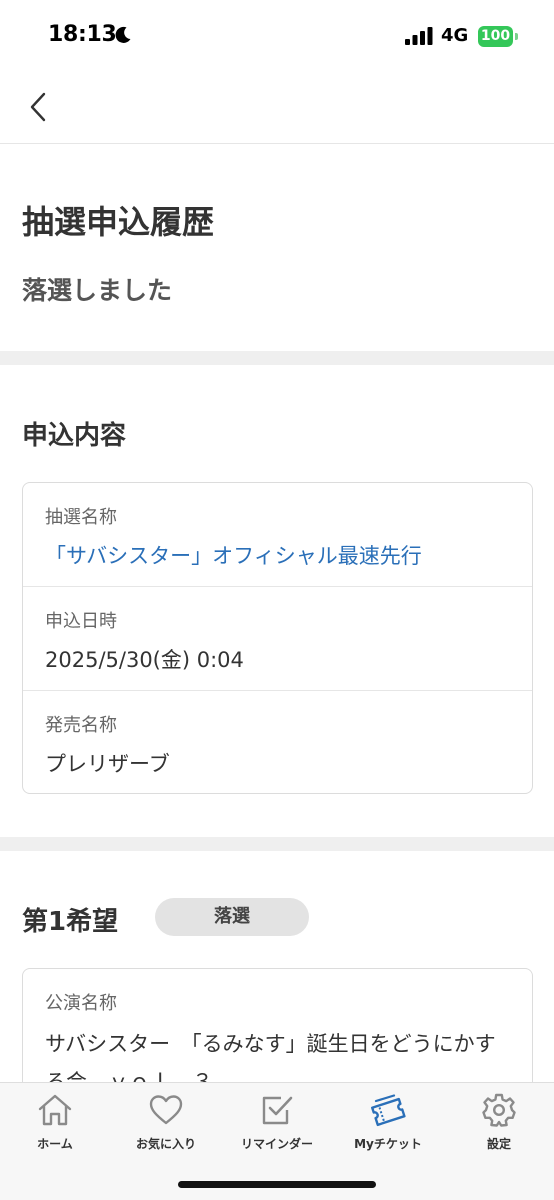 The width and height of the screenshot is (554, 1200). Describe the element at coordinates (277, 1110) in the screenshot. I see `reminder-check-icon` at that location.